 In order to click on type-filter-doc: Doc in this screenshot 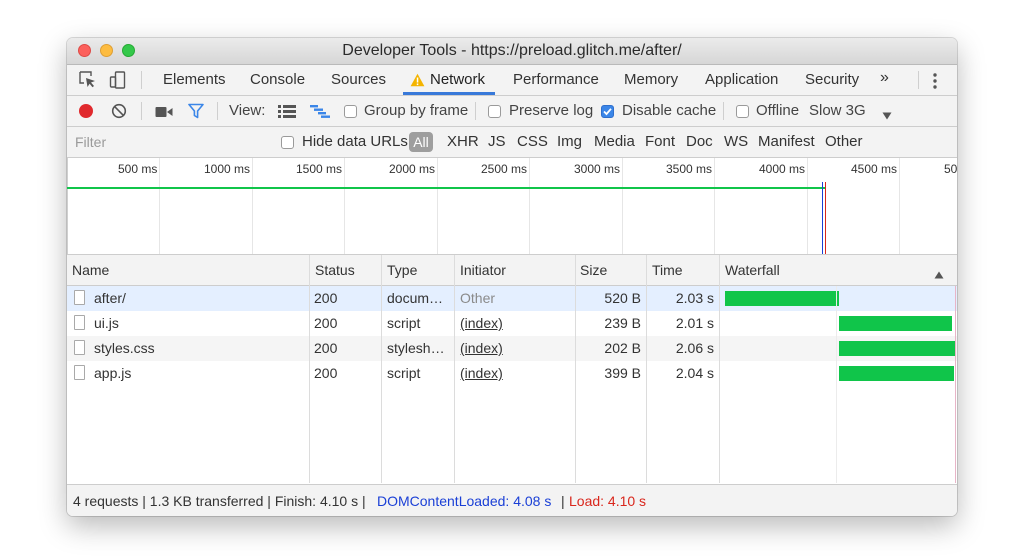, I will do `click(699, 141)`.